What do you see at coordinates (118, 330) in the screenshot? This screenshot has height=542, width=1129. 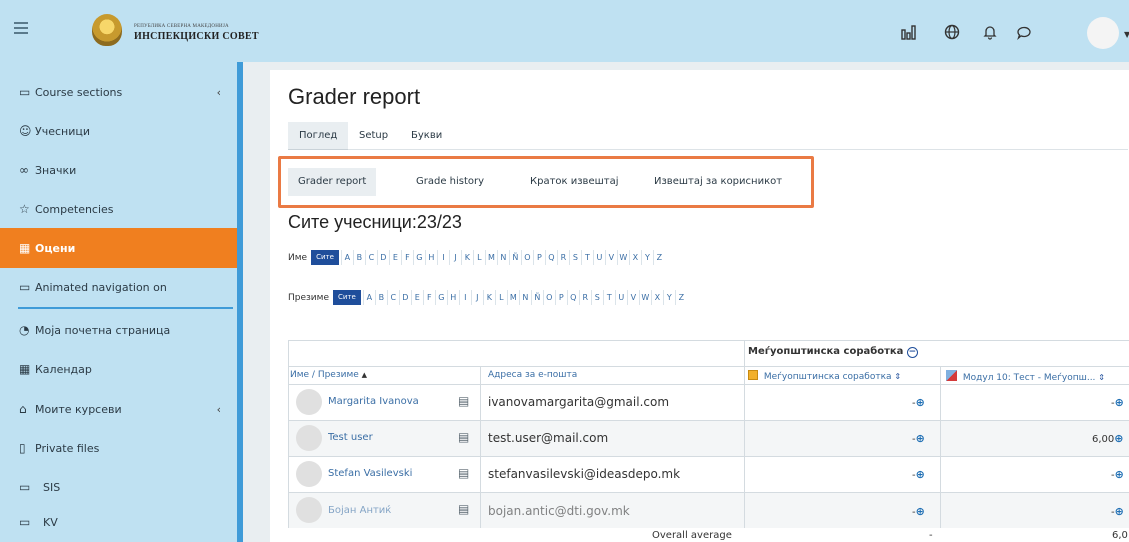 I see `sidebar-item-dashboard: ◔ Моја почетна страница` at bounding box center [118, 330].